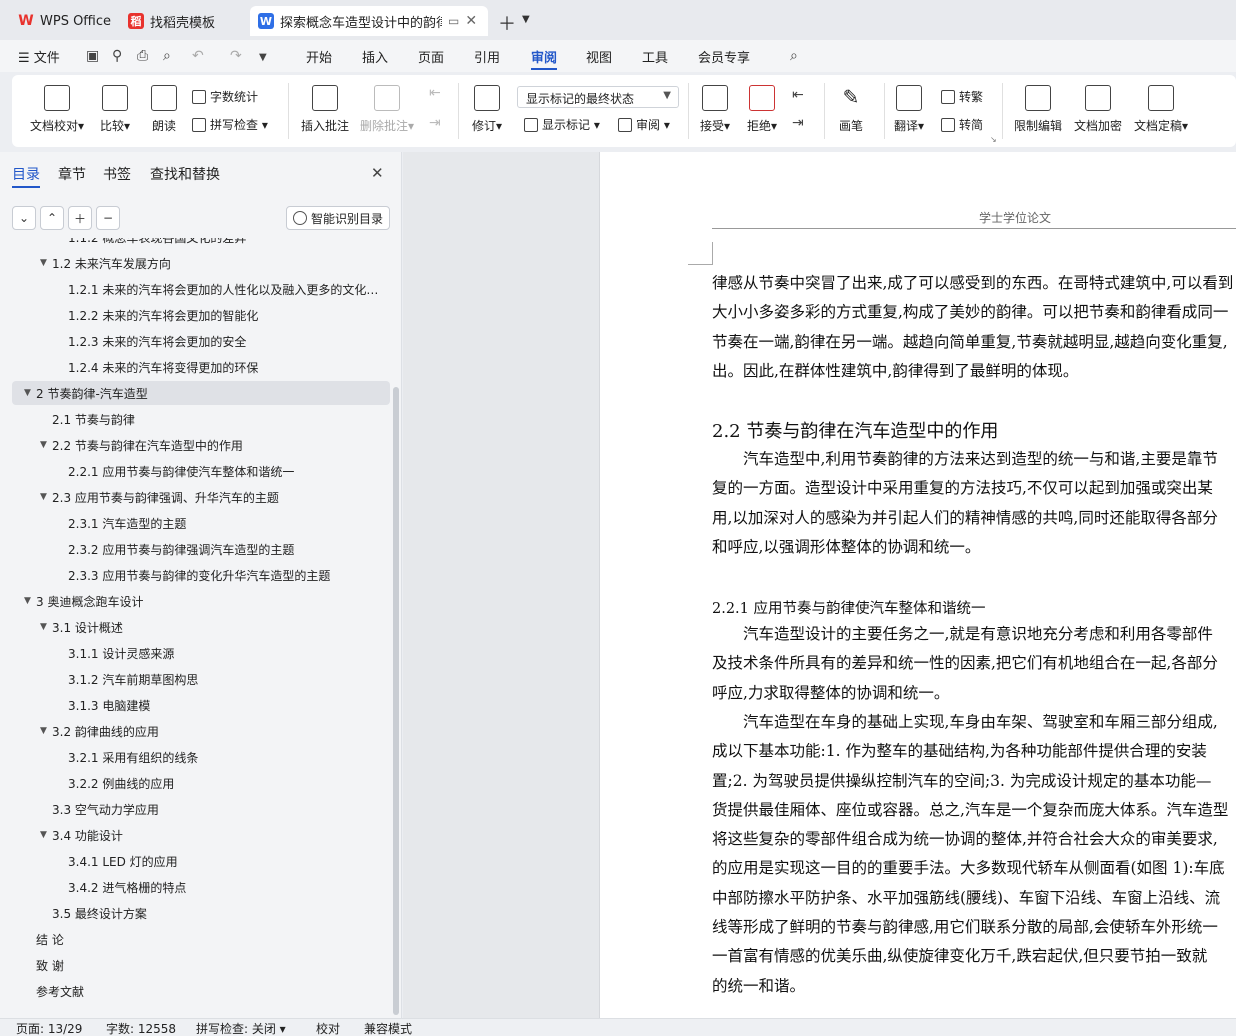 Image resolution: width=1236 pixels, height=1036 pixels. Describe the element at coordinates (201, 705) in the screenshot. I see `toc-item: 3.1.3 电脑建模` at that location.